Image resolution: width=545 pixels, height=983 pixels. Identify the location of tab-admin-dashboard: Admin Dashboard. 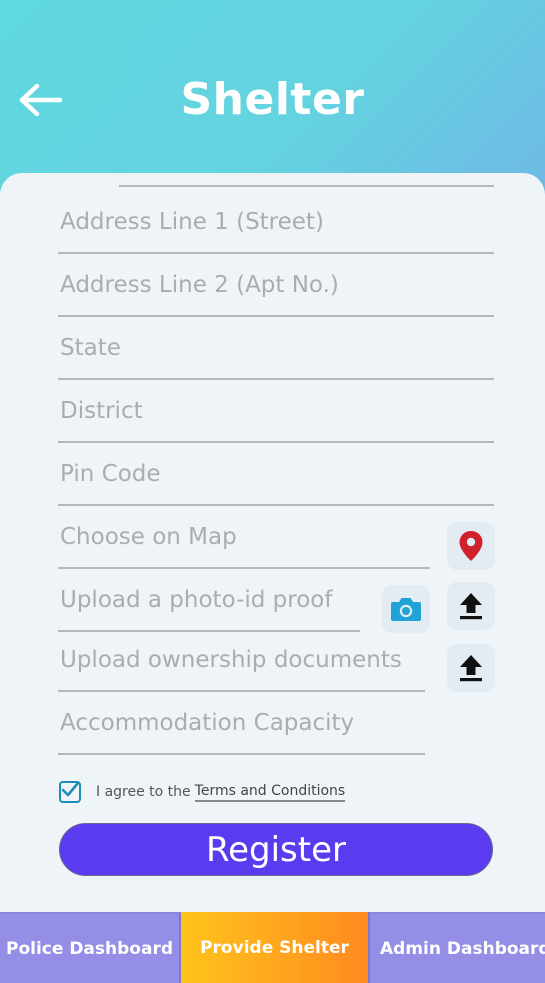
(457, 947).